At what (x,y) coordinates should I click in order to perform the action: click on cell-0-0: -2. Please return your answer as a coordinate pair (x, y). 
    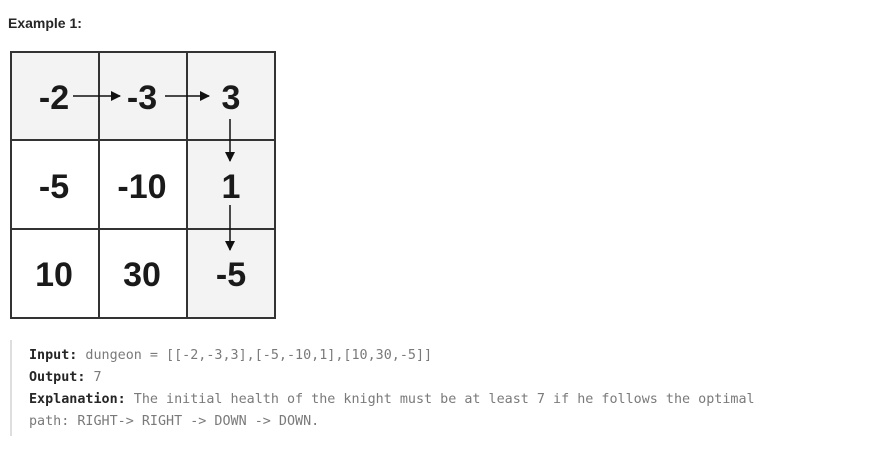
    Looking at the image, I should click on (54, 98).